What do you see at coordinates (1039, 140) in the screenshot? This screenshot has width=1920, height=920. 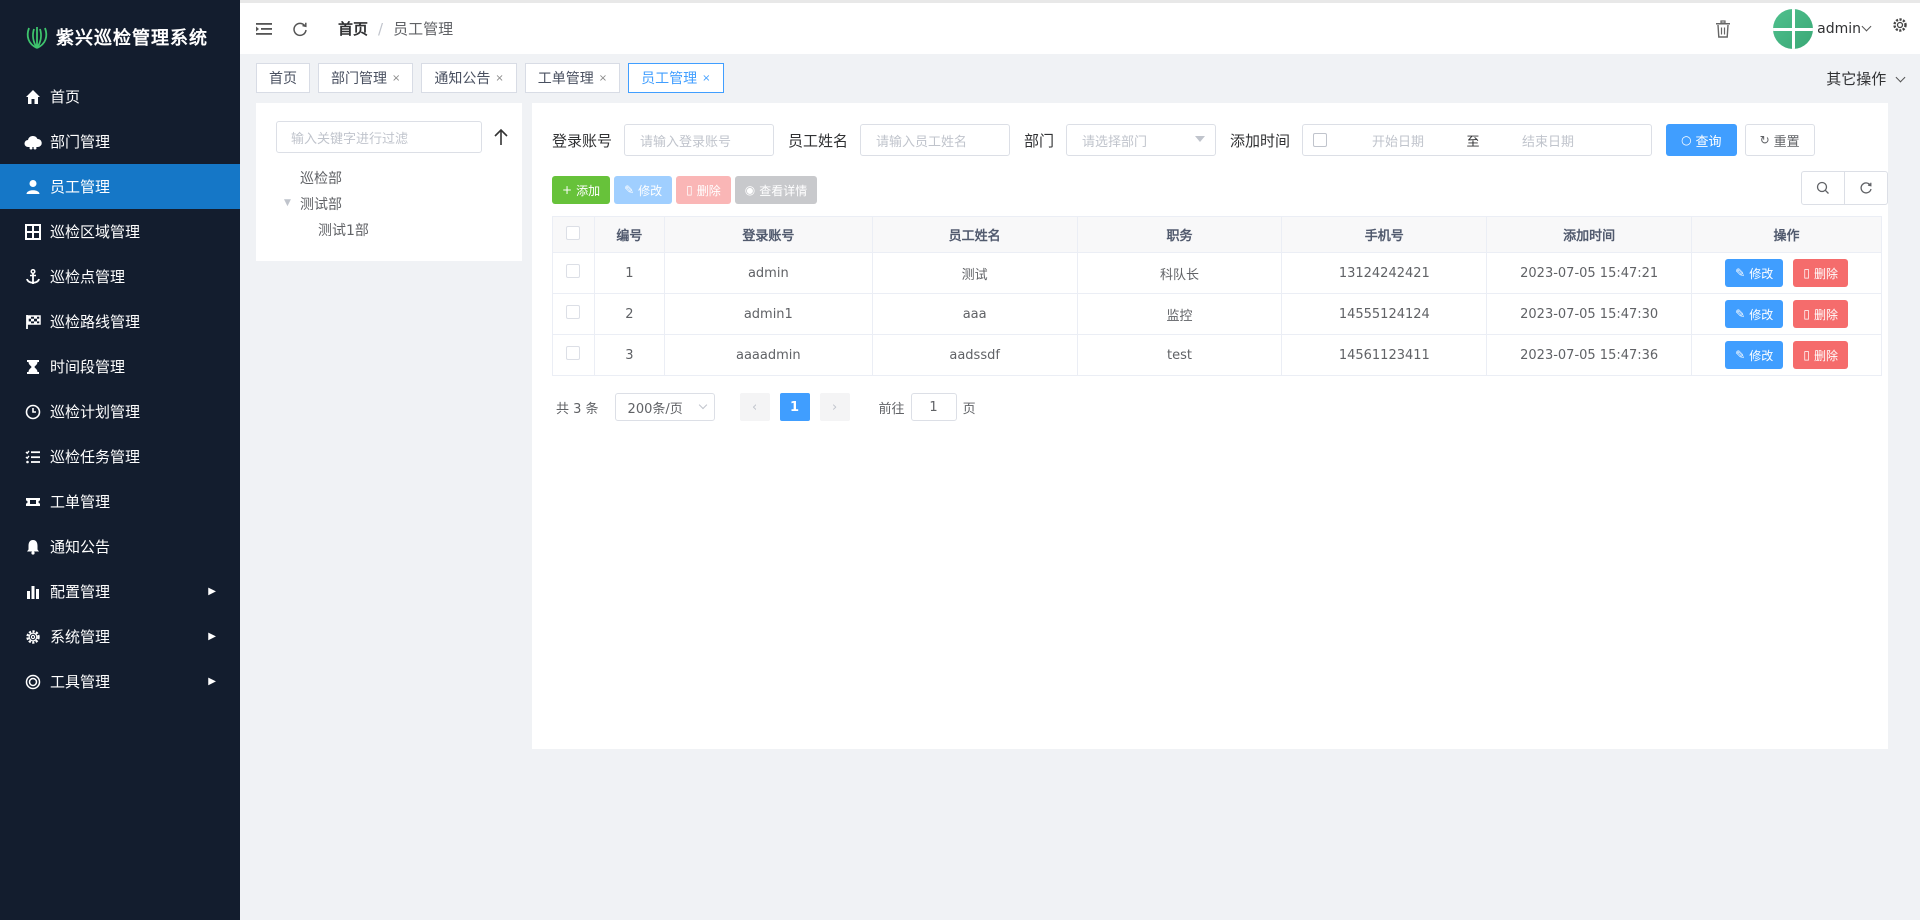 I see `dept-label: 部门` at bounding box center [1039, 140].